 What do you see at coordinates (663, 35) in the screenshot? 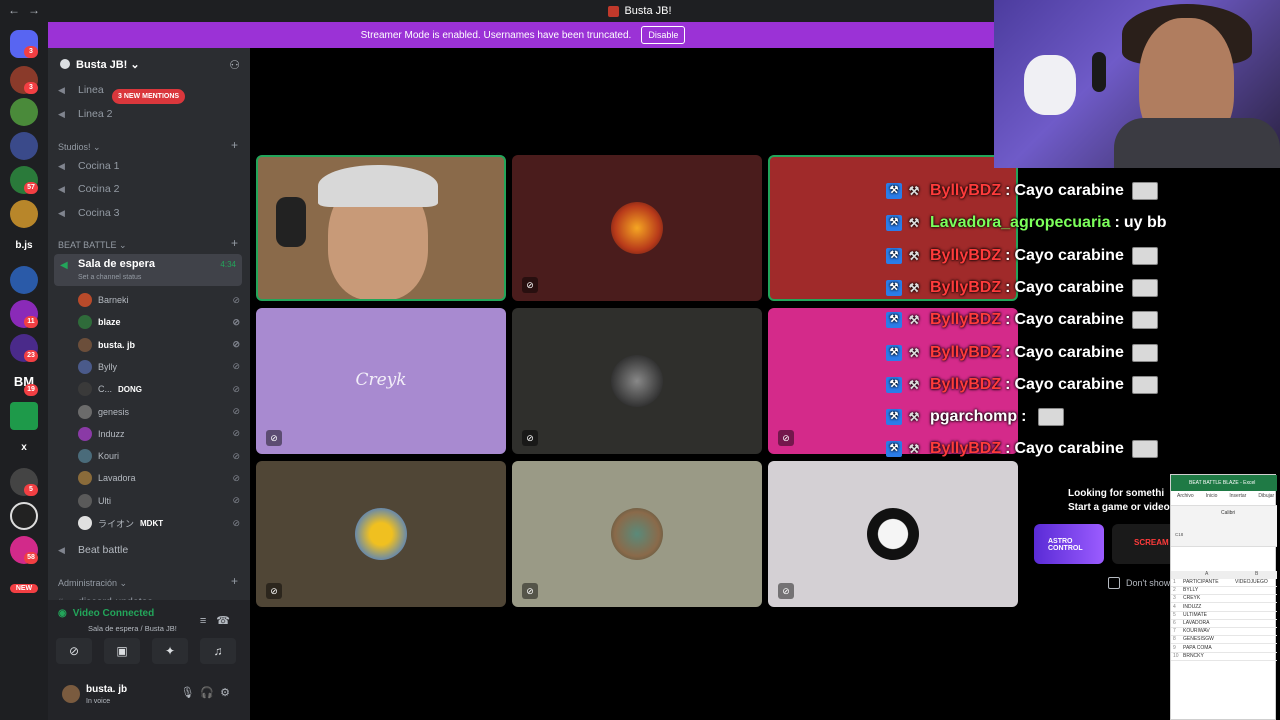
I see `disable-streamer-mode-button: Disable` at bounding box center [663, 35].